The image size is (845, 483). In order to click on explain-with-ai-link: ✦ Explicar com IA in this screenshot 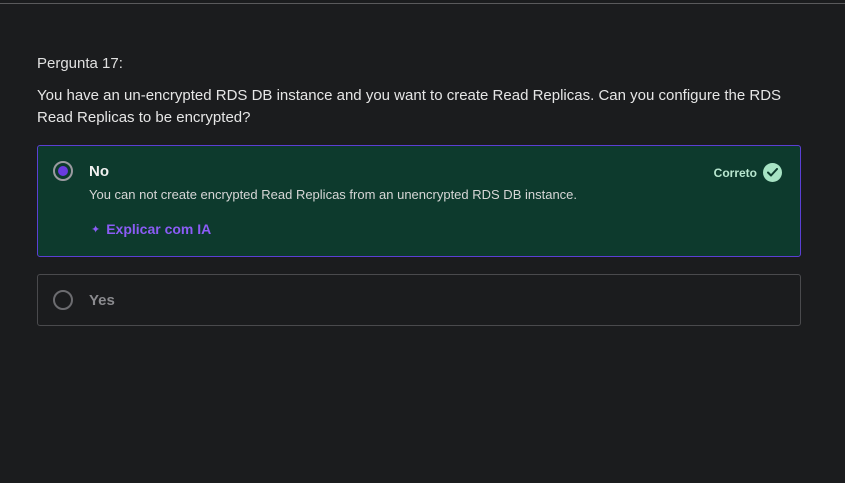, I will do `click(151, 229)`.